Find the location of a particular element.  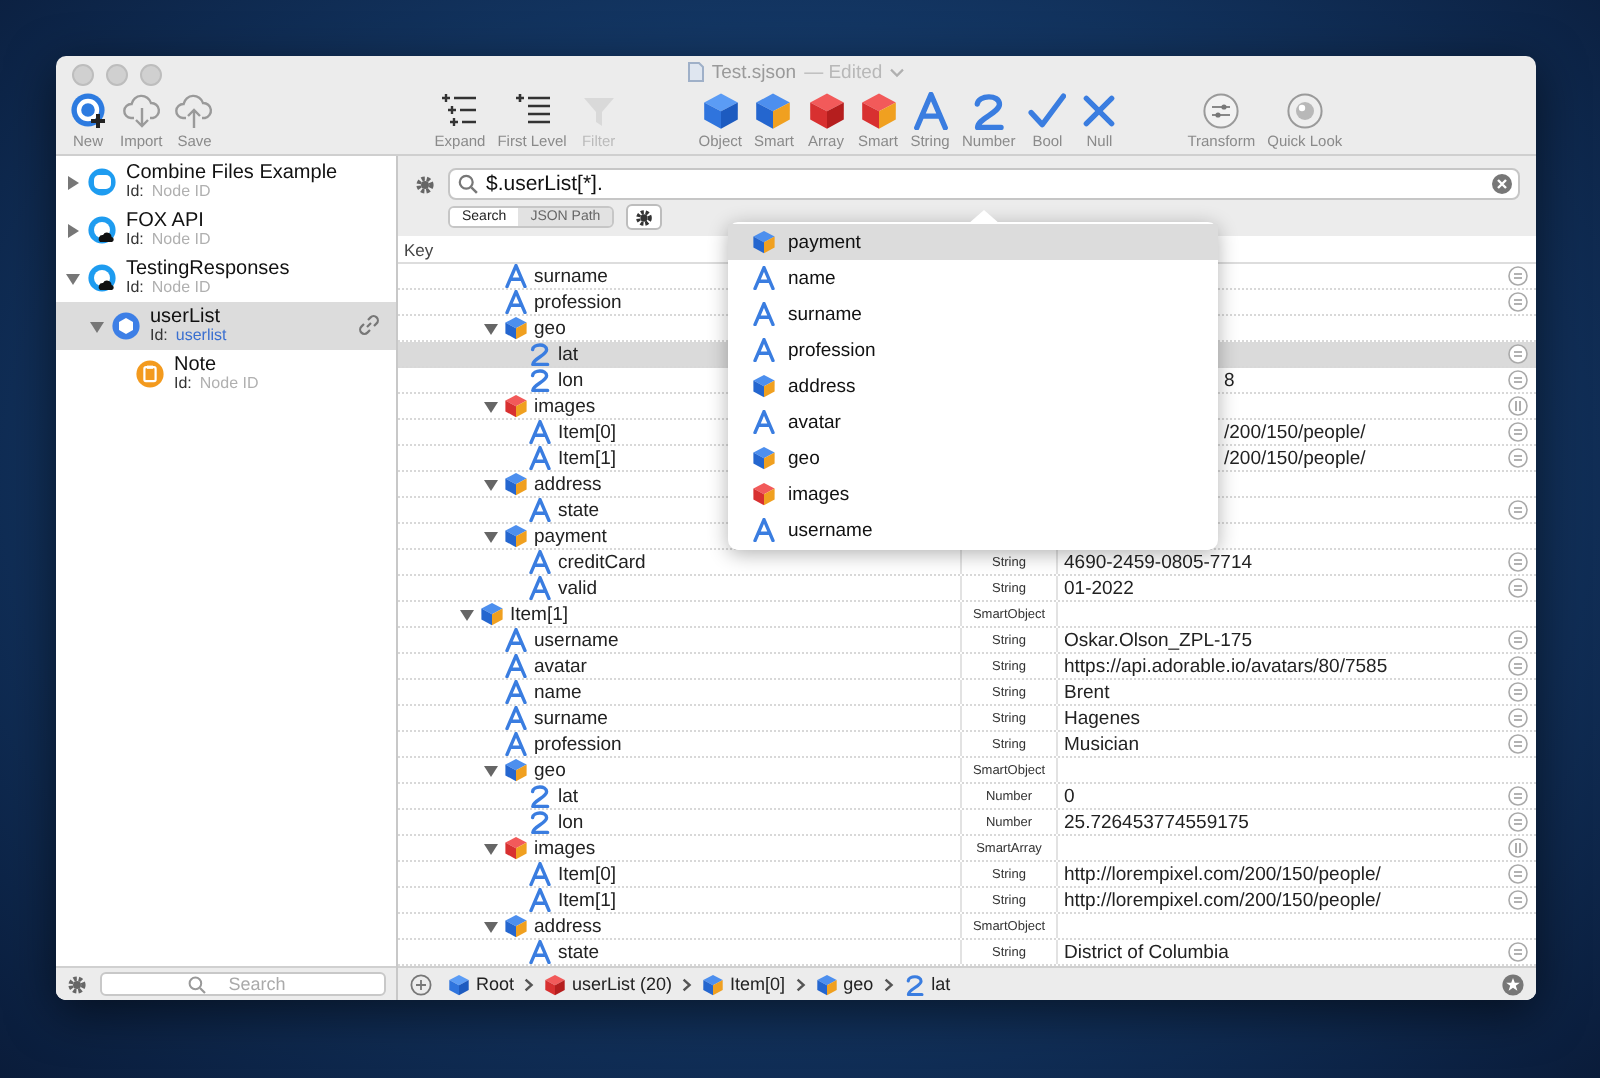

row-key: valid is located at coordinates (578, 588).